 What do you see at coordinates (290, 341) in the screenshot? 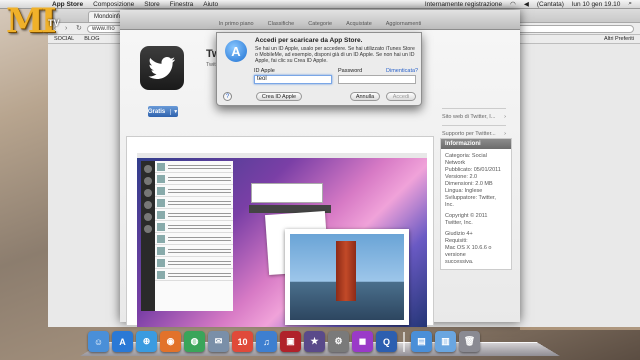
I see `photo-booth-icon: ▣` at bounding box center [290, 341].